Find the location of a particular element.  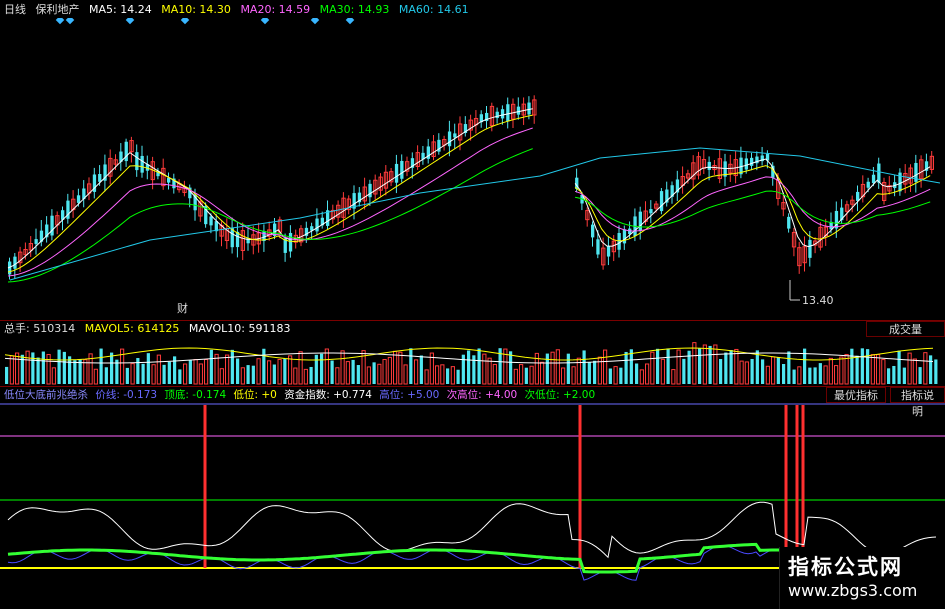

ma60-value: MA60: 14.61 is located at coordinates (433, 9).